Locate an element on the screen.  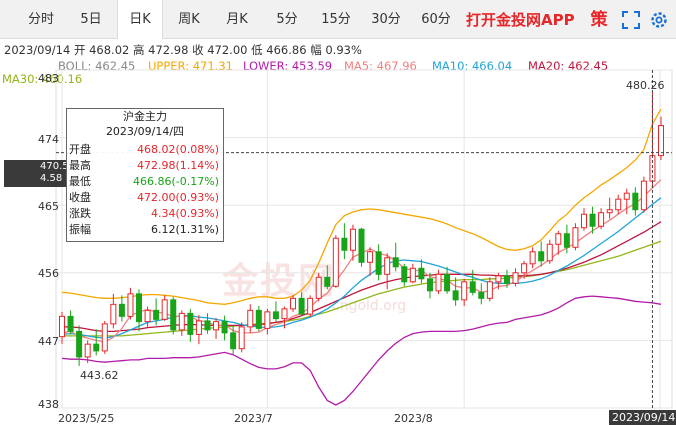
tooltip-row-high: 最高 472.98(1.14%) is located at coordinates (144, 165).